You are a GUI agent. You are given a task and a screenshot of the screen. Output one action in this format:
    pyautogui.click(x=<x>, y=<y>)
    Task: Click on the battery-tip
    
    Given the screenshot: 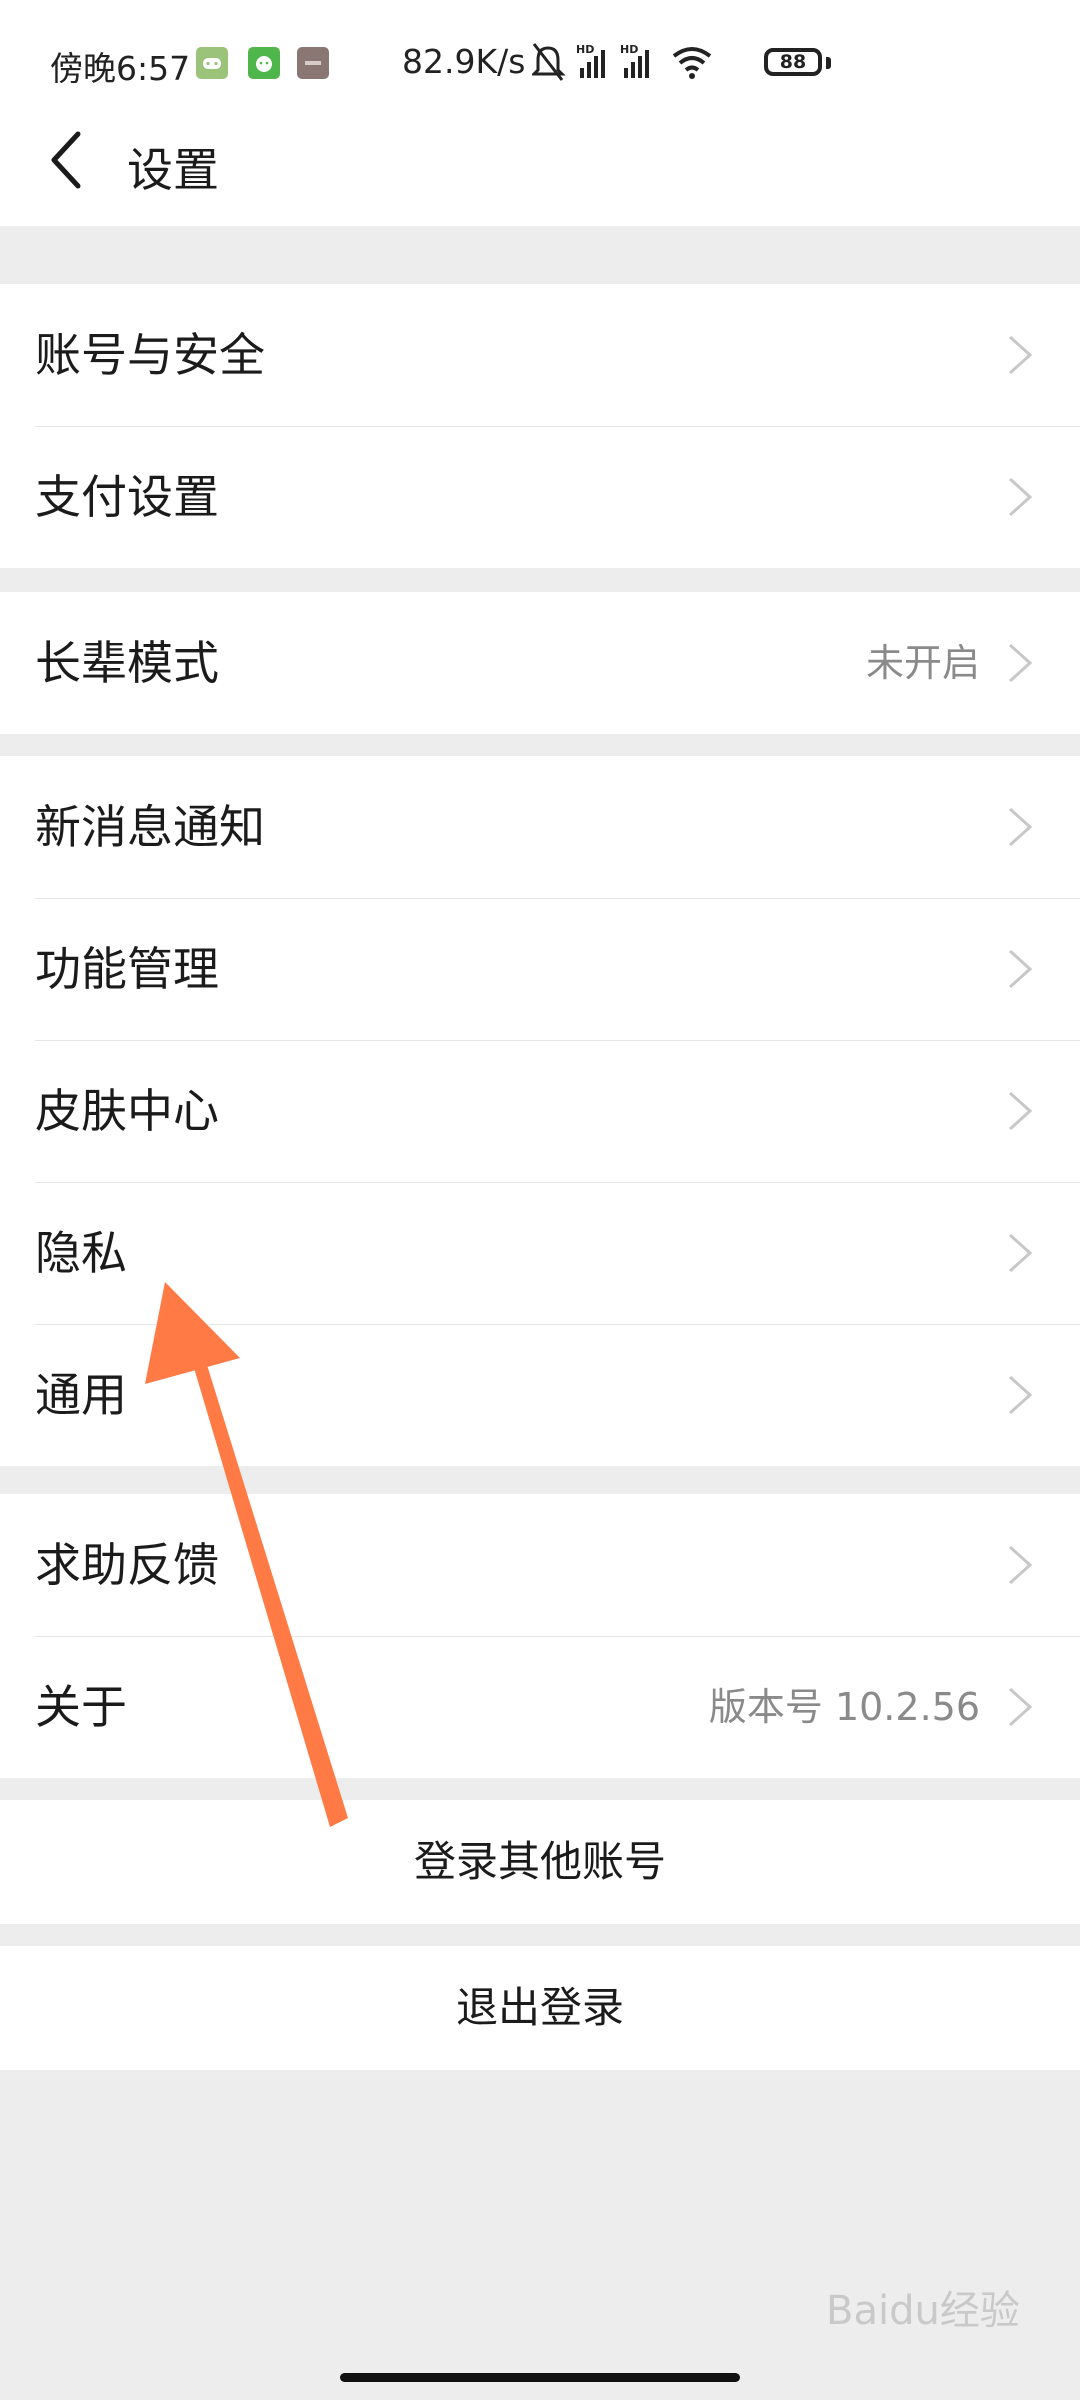 What is the action you would take?
    pyautogui.click(x=828, y=63)
    